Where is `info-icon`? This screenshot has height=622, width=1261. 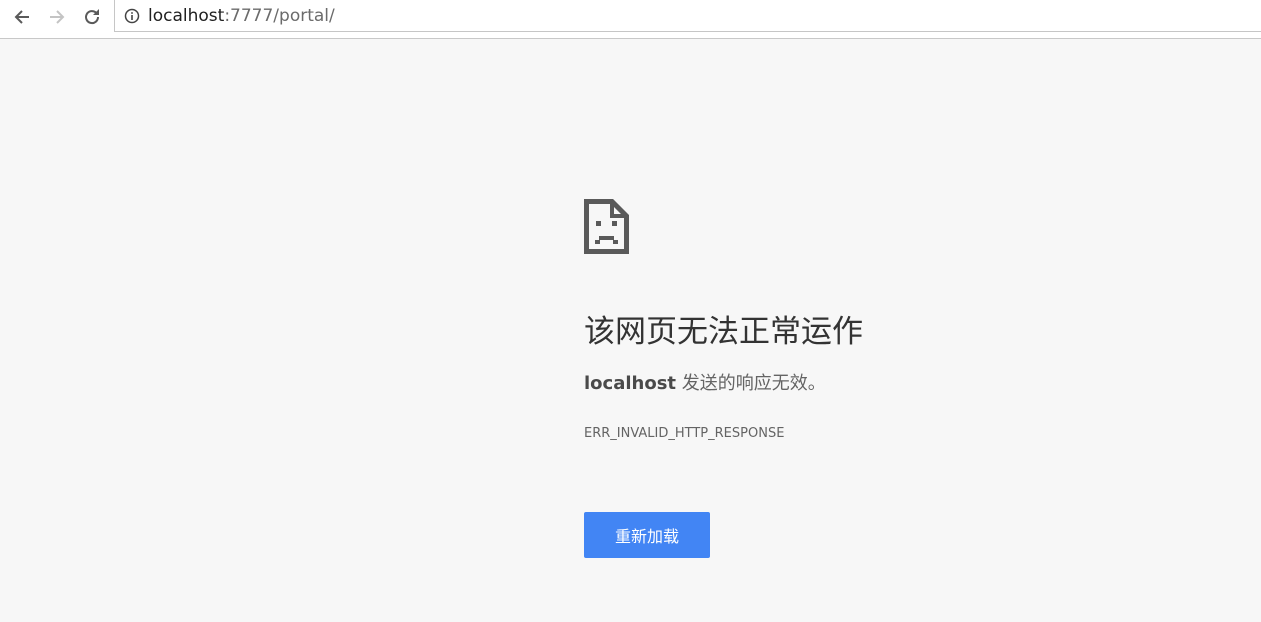
info-icon is located at coordinates (132, 16).